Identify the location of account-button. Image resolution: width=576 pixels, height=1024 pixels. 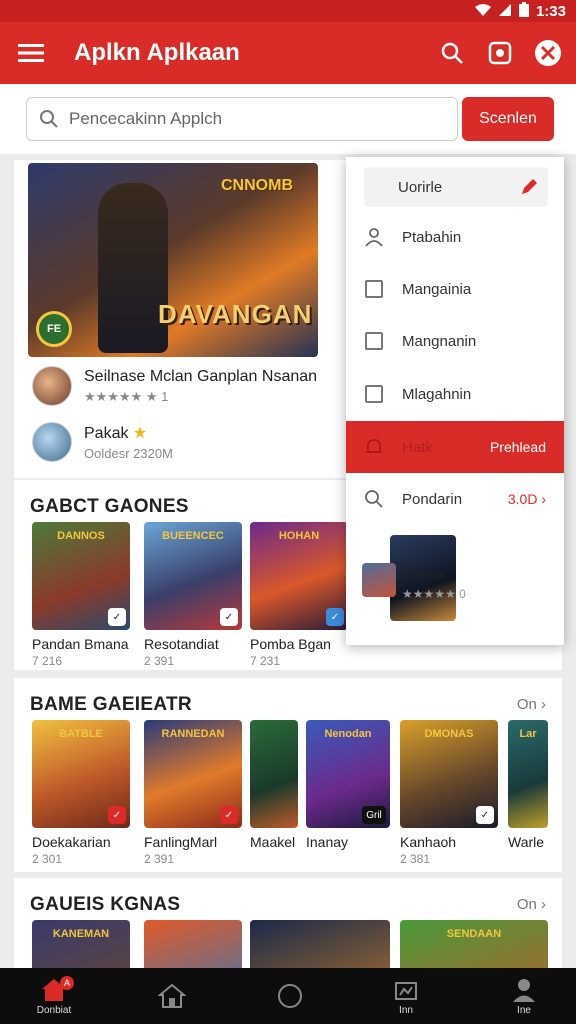
(548, 53).